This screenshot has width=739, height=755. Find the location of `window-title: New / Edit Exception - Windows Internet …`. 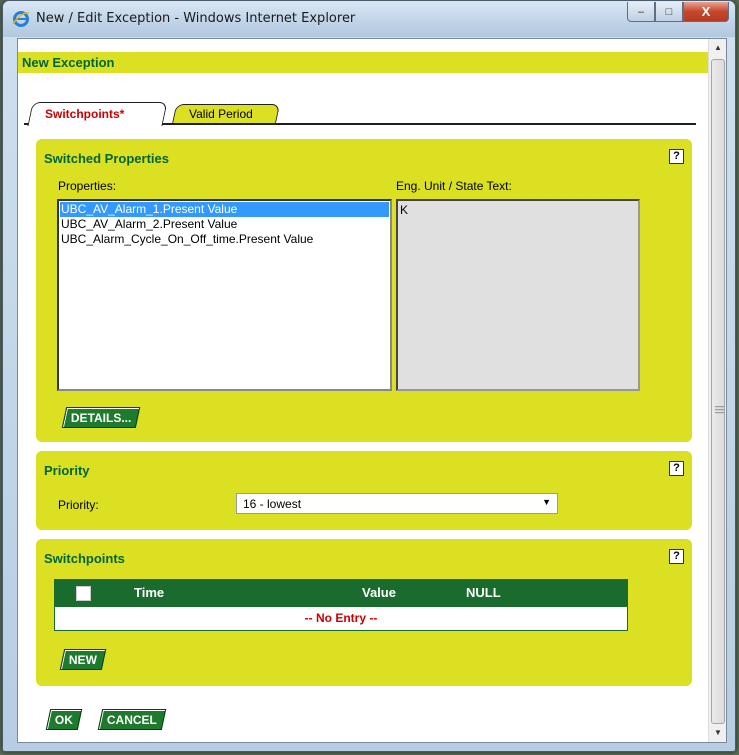

window-title: New / Edit Exception - Windows Internet … is located at coordinates (196, 18).